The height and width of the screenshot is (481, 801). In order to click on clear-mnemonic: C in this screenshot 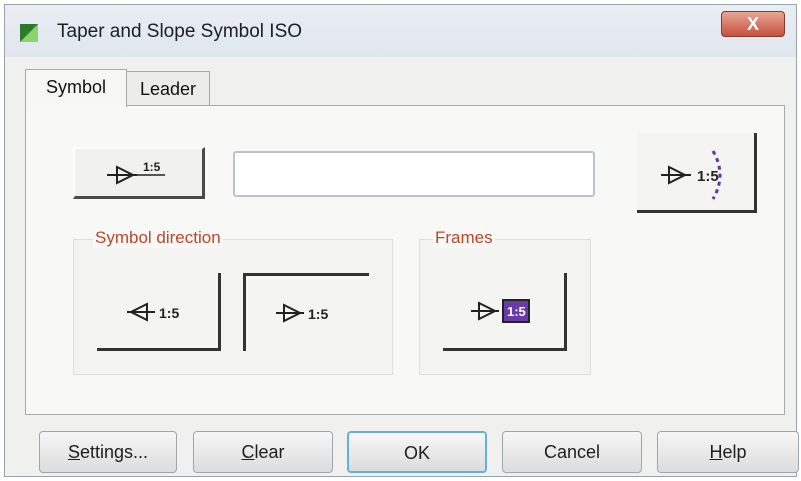, I will do `click(248, 452)`.